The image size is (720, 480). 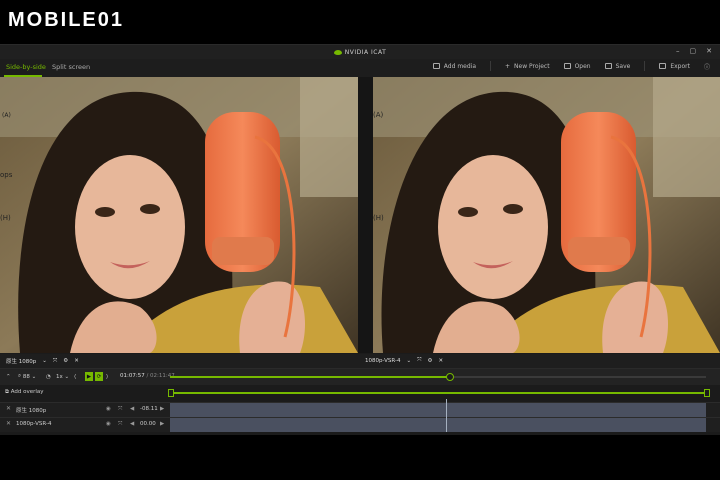 I want to click on track-offset: -08.11, so click(x=149, y=409).